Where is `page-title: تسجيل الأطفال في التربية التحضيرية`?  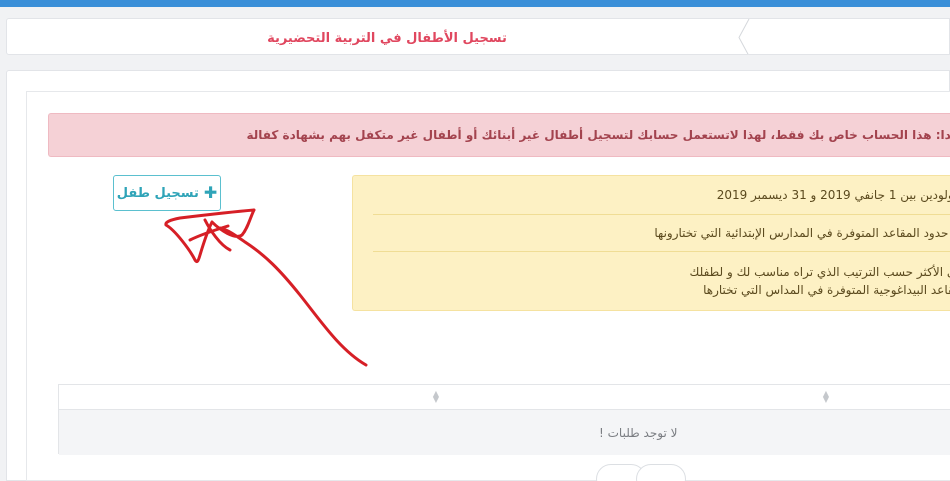
page-title: تسجيل الأطفال في التربية التحضيرية is located at coordinates (387, 38).